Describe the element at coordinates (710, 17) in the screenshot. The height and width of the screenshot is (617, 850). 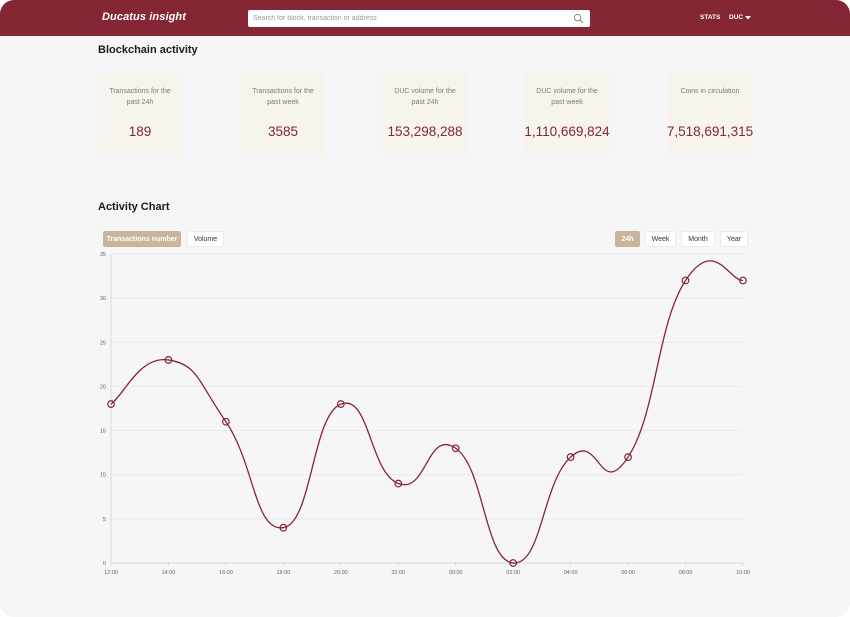
I see `nav-stats-link: STATS` at that location.